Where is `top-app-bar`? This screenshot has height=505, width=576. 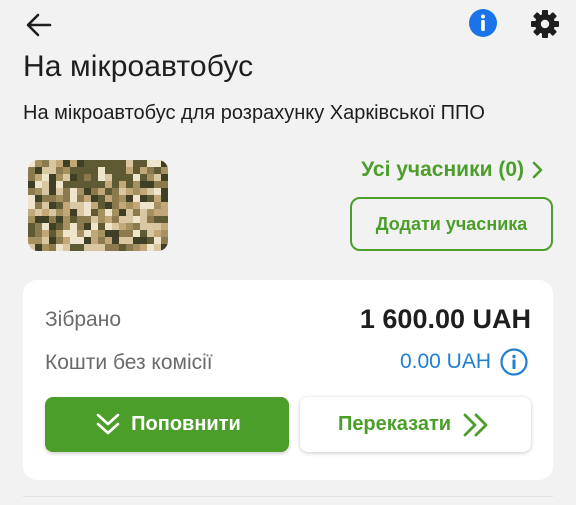
top-app-bar is located at coordinates (288, 25).